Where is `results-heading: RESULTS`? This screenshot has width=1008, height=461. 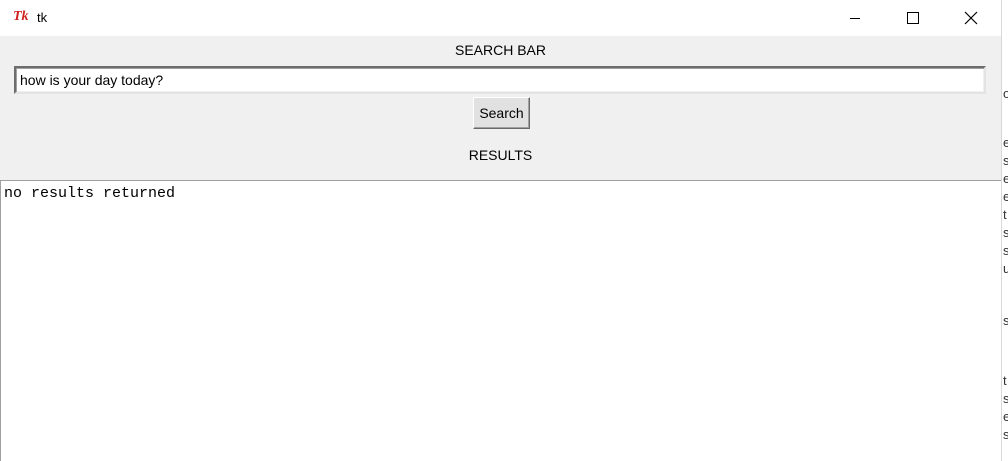 results-heading: RESULTS is located at coordinates (500, 155).